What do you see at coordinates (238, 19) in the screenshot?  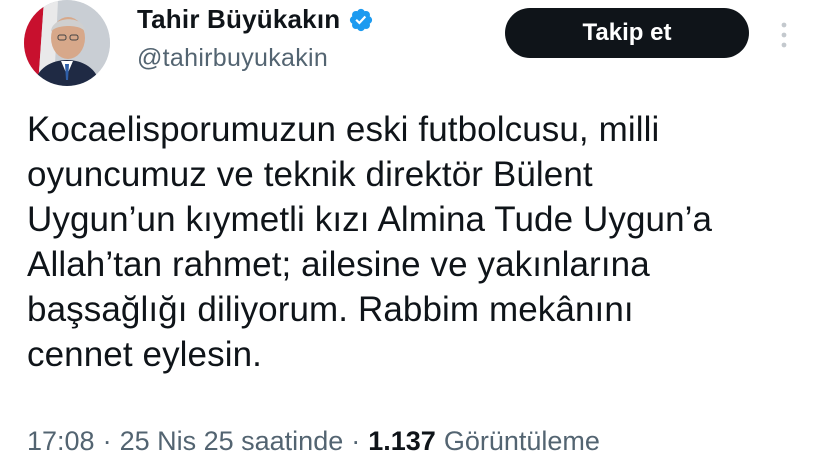 I see `author-display-name: Tahir Büyükakın` at bounding box center [238, 19].